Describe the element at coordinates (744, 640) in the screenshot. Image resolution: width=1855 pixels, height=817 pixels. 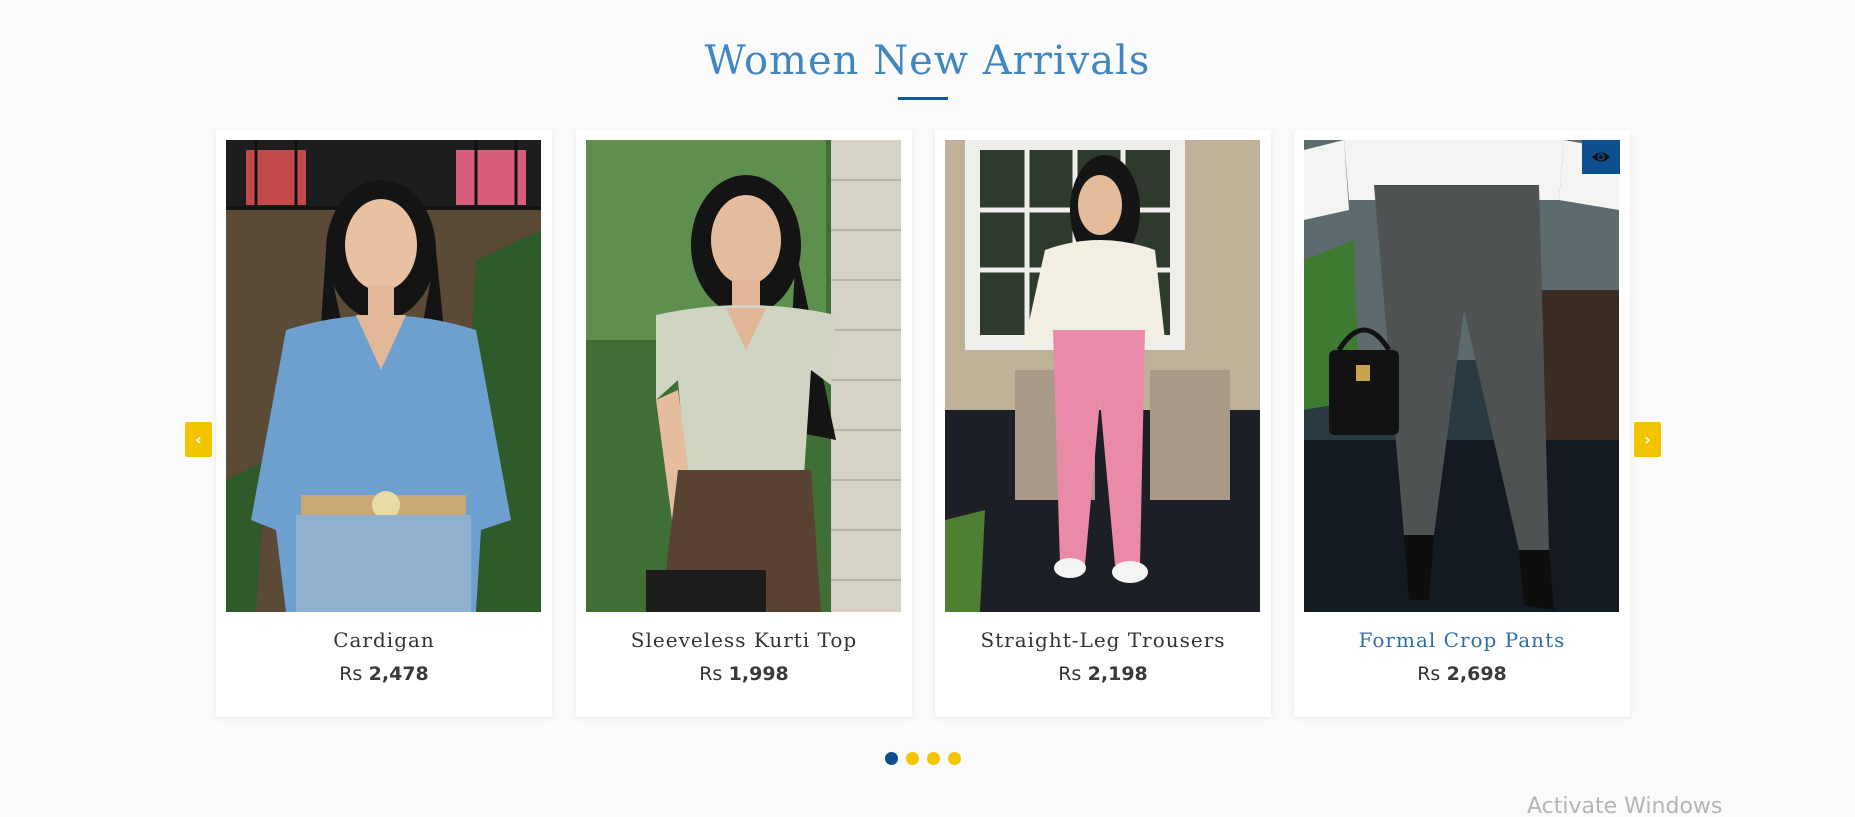
I see `product-name: Sleeveless Kurti Top` at that location.